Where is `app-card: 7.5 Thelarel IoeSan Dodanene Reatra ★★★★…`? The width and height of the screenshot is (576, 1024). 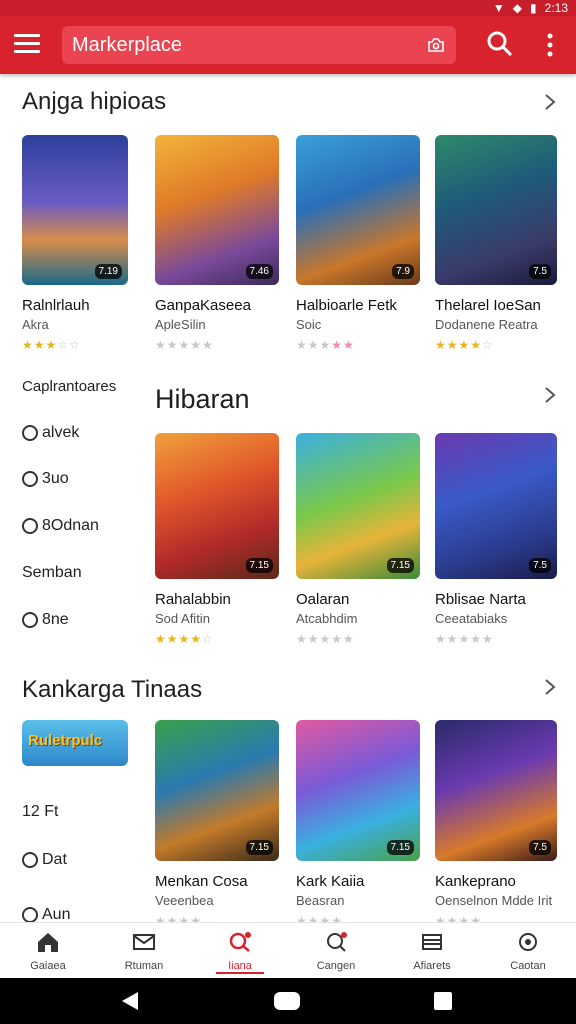
app-card: 7.5 Thelarel IoeSan Dodanene Reatra ★★★★… is located at coordinates (497, 243).